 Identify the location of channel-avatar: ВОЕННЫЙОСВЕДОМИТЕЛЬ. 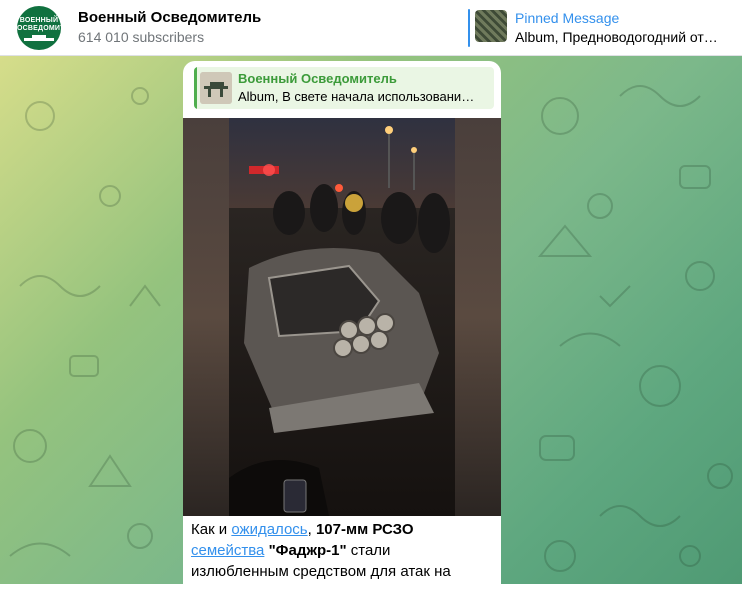
(39, 28).